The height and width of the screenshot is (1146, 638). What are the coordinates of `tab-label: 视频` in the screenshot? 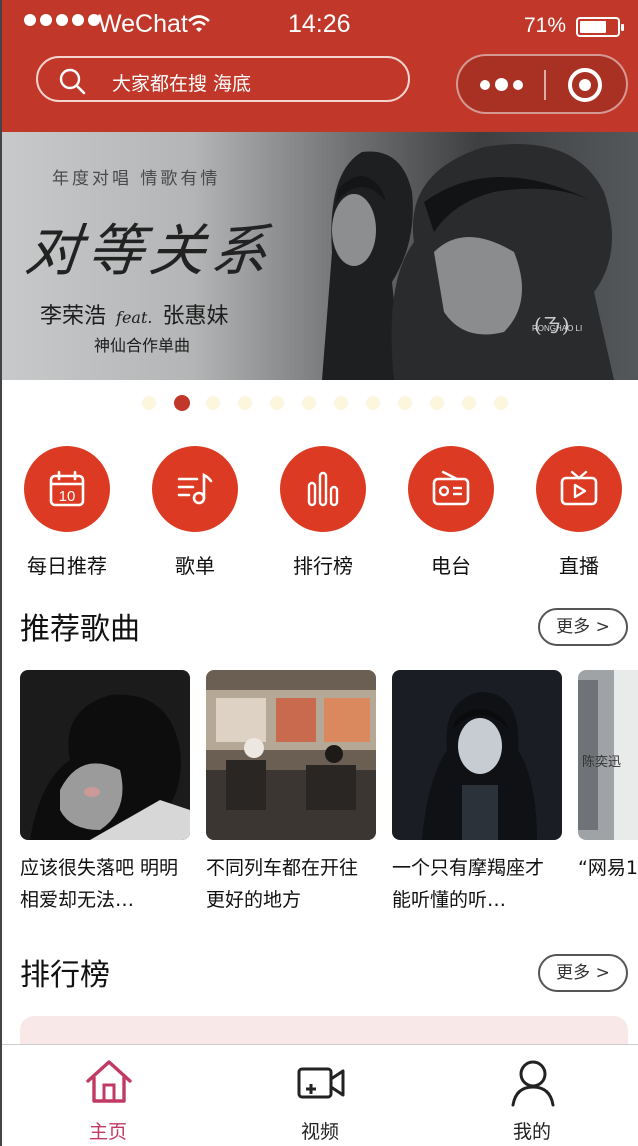 It's located at (319, 1132).